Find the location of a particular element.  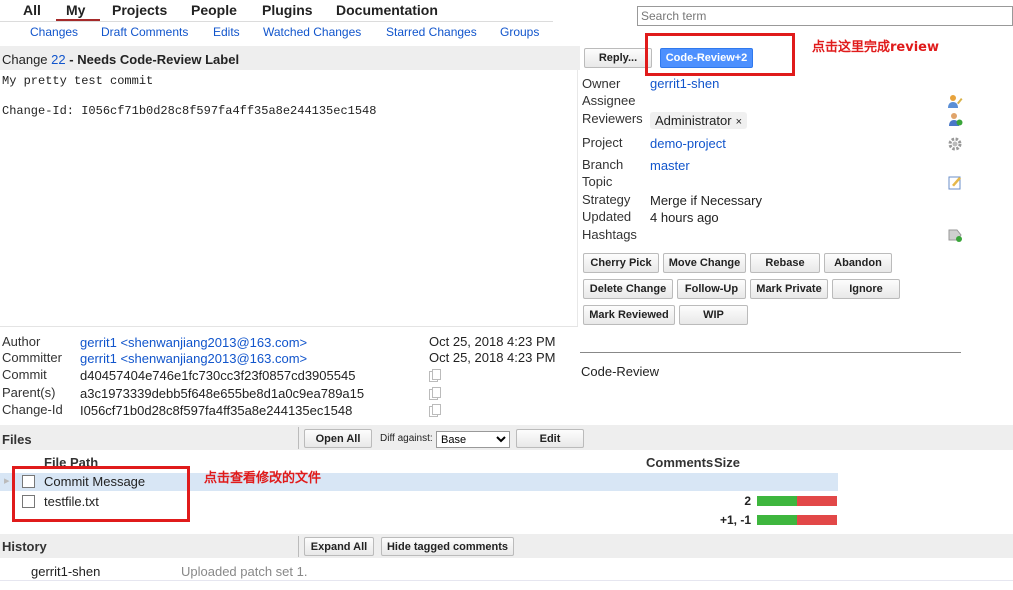

nav-my: My is located at coordinates (75, 10).